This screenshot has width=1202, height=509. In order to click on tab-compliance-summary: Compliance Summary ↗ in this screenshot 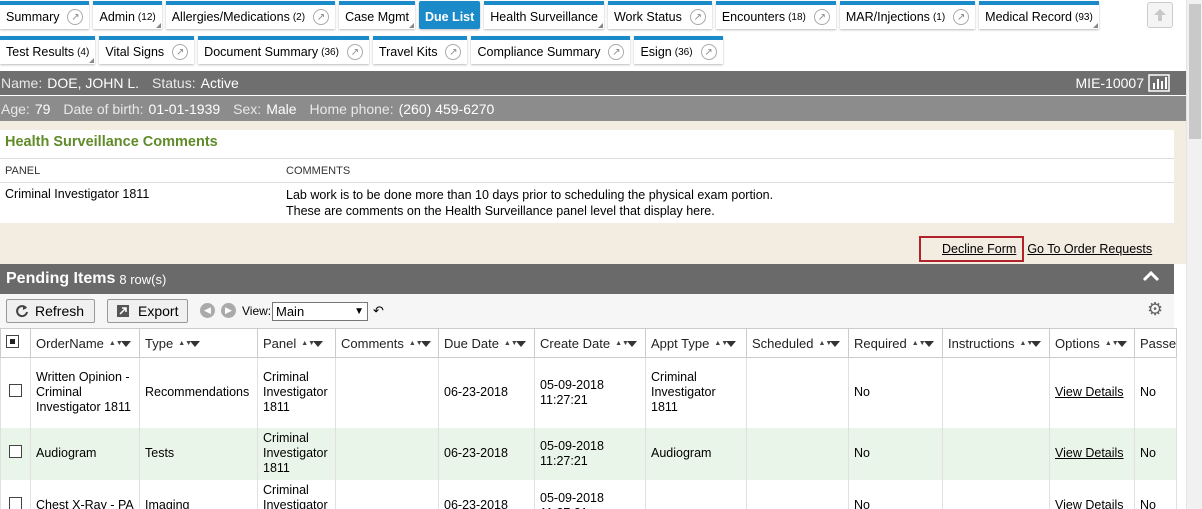, I will do `click(551, 50)`.